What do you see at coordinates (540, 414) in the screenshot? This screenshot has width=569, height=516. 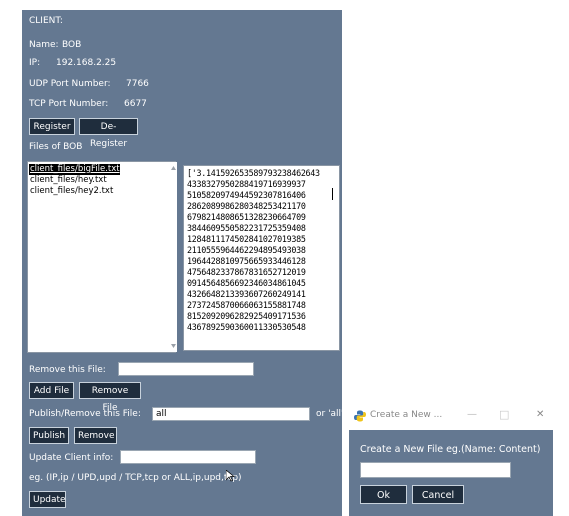 I see `close-button: ✕` at bounding box center [540, 414].